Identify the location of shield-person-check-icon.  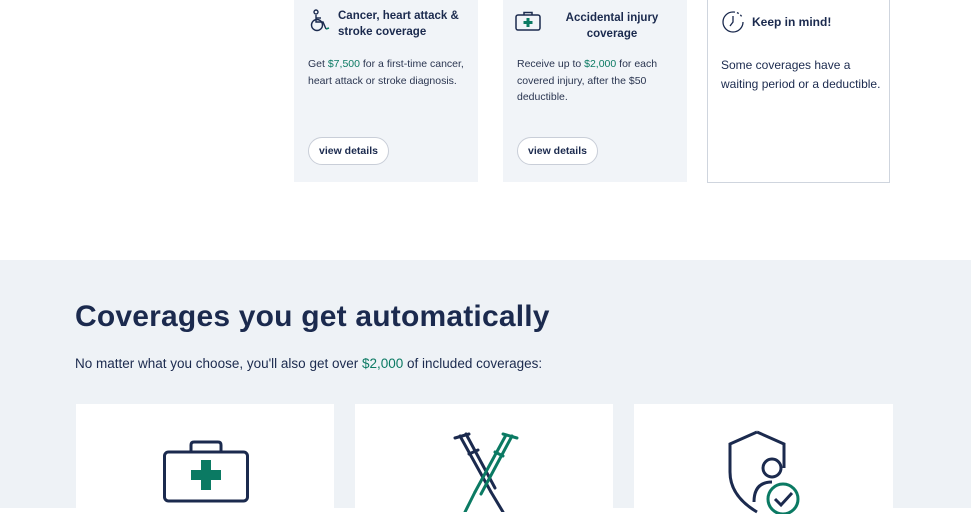
(764, 472).